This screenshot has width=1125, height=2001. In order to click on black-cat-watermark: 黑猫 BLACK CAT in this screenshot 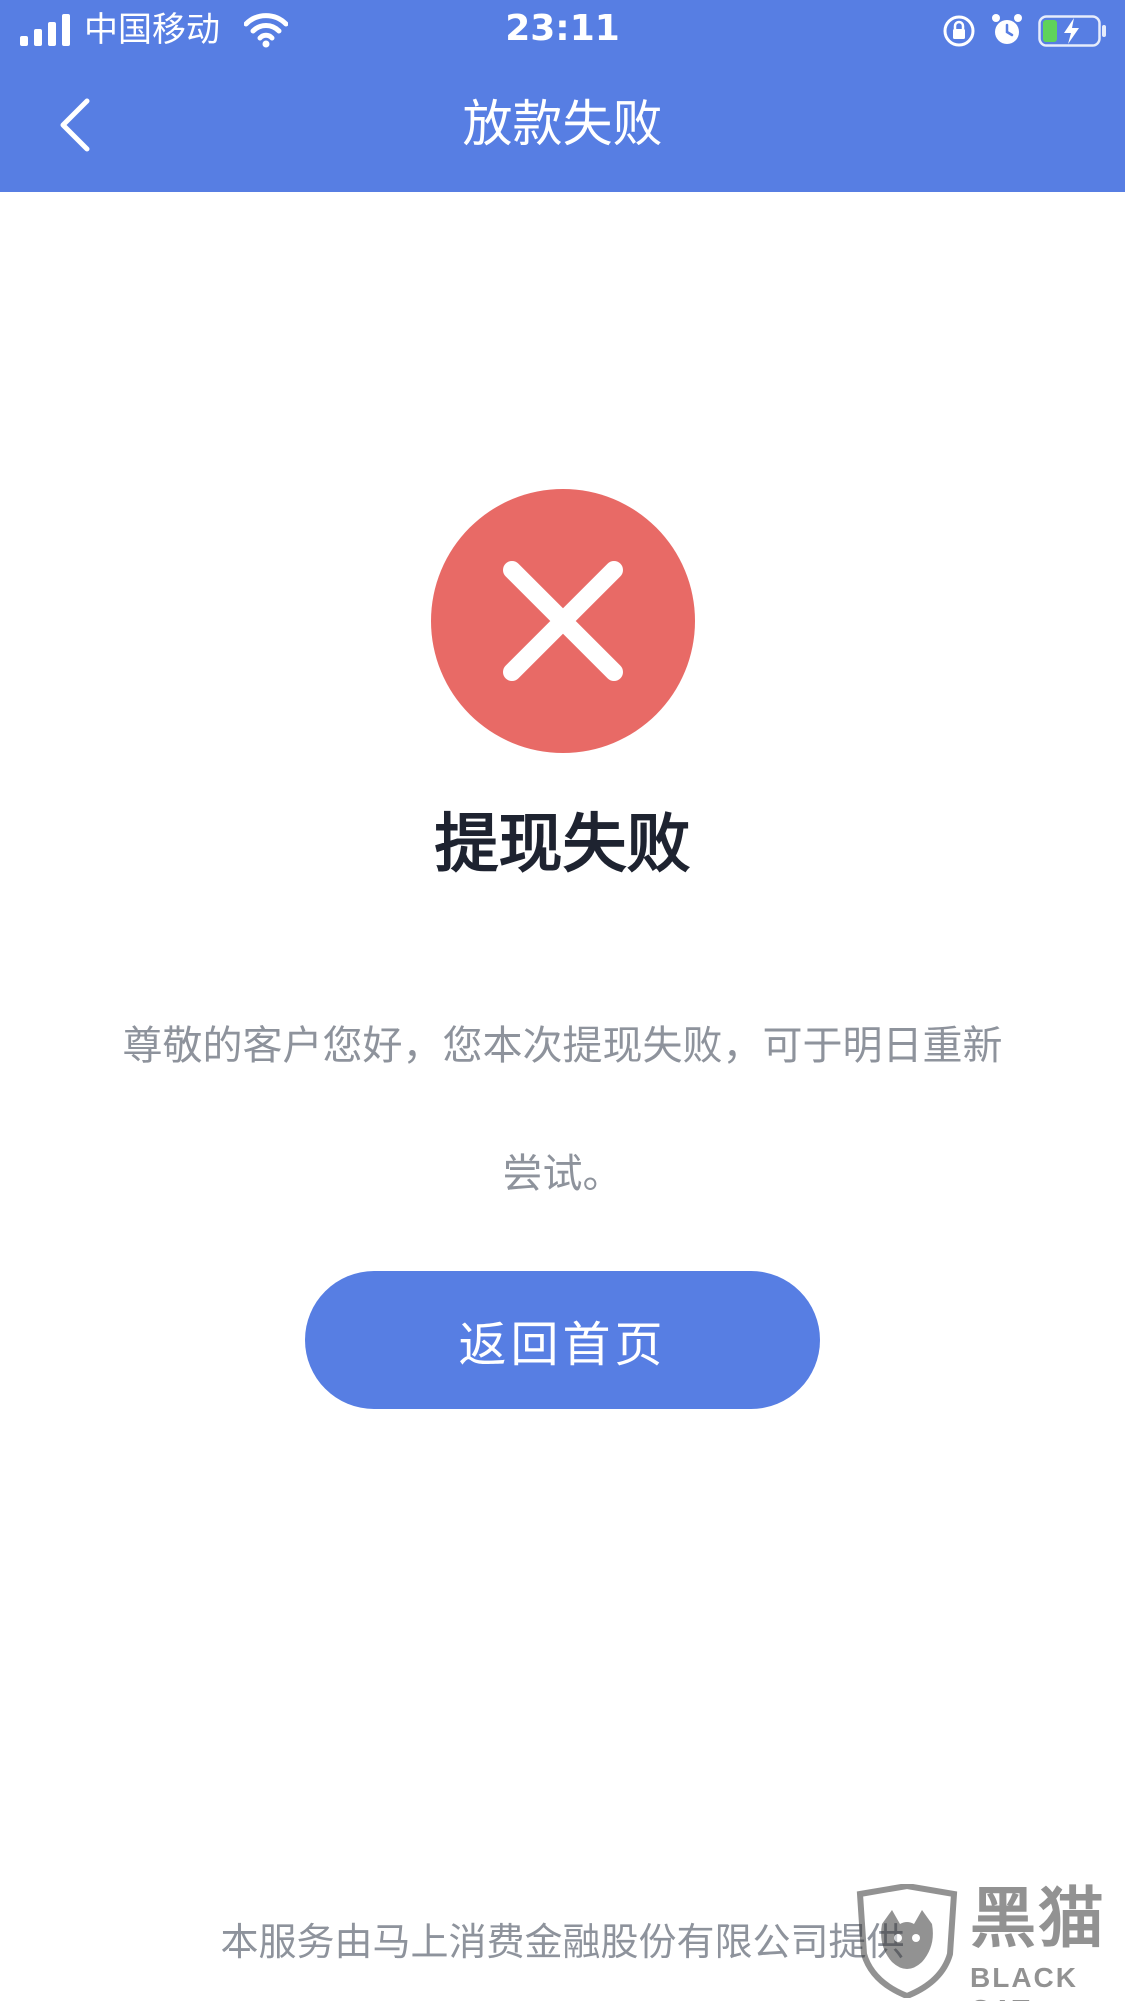, I will do `click(988, 1940)`.